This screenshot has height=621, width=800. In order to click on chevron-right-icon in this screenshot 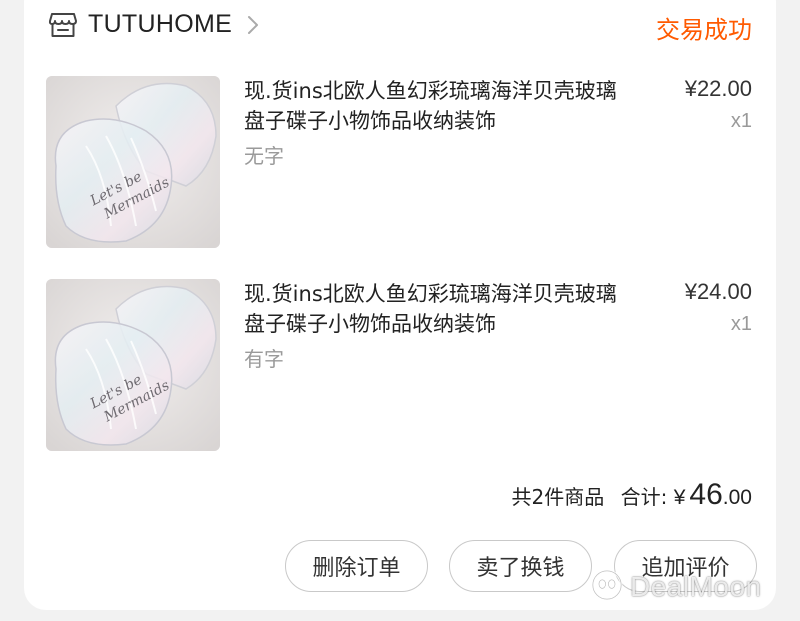, I will do `click(253, 25)`.